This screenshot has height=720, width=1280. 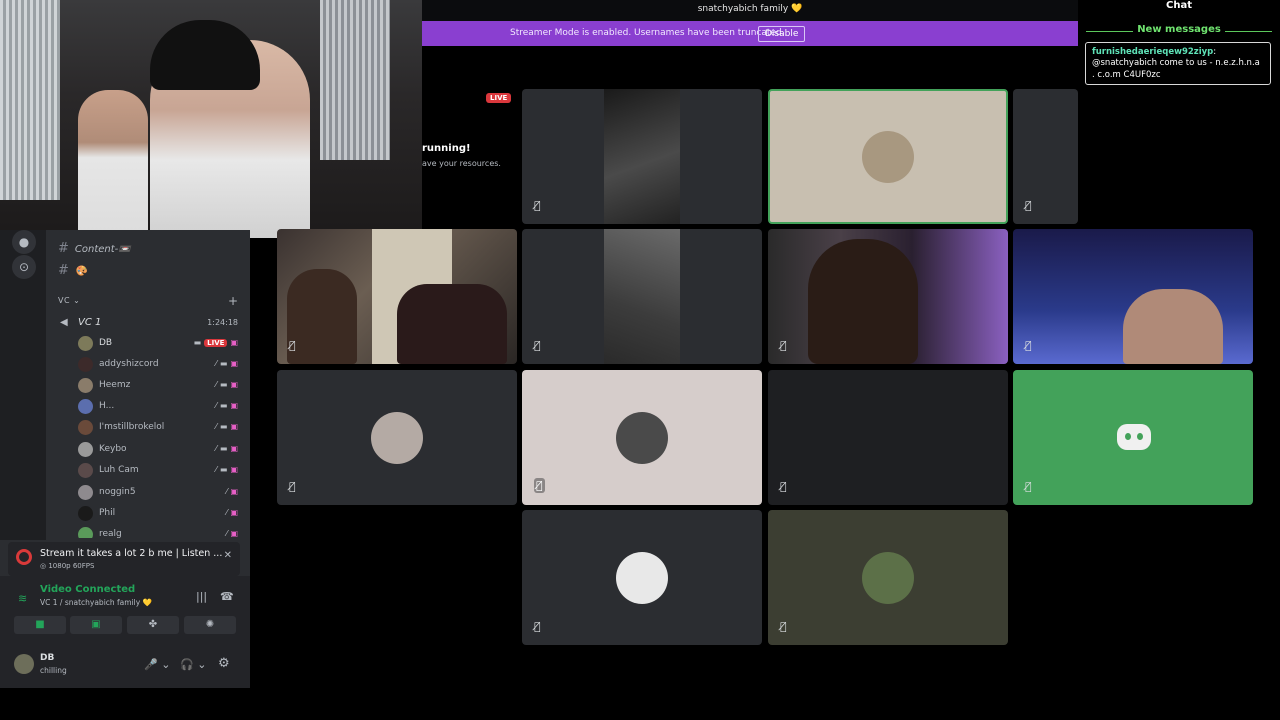 I want to click on voice-status: Video Connected, so click(x=87, y=589).